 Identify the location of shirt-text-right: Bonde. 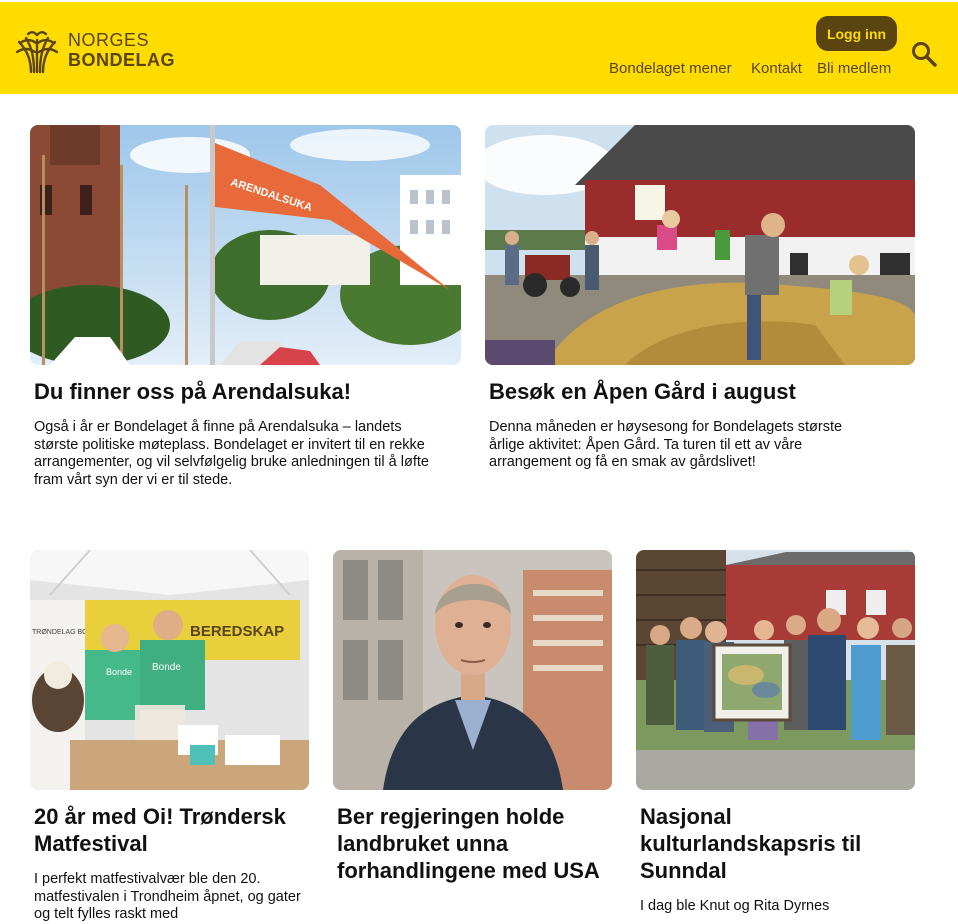
(166, 667).